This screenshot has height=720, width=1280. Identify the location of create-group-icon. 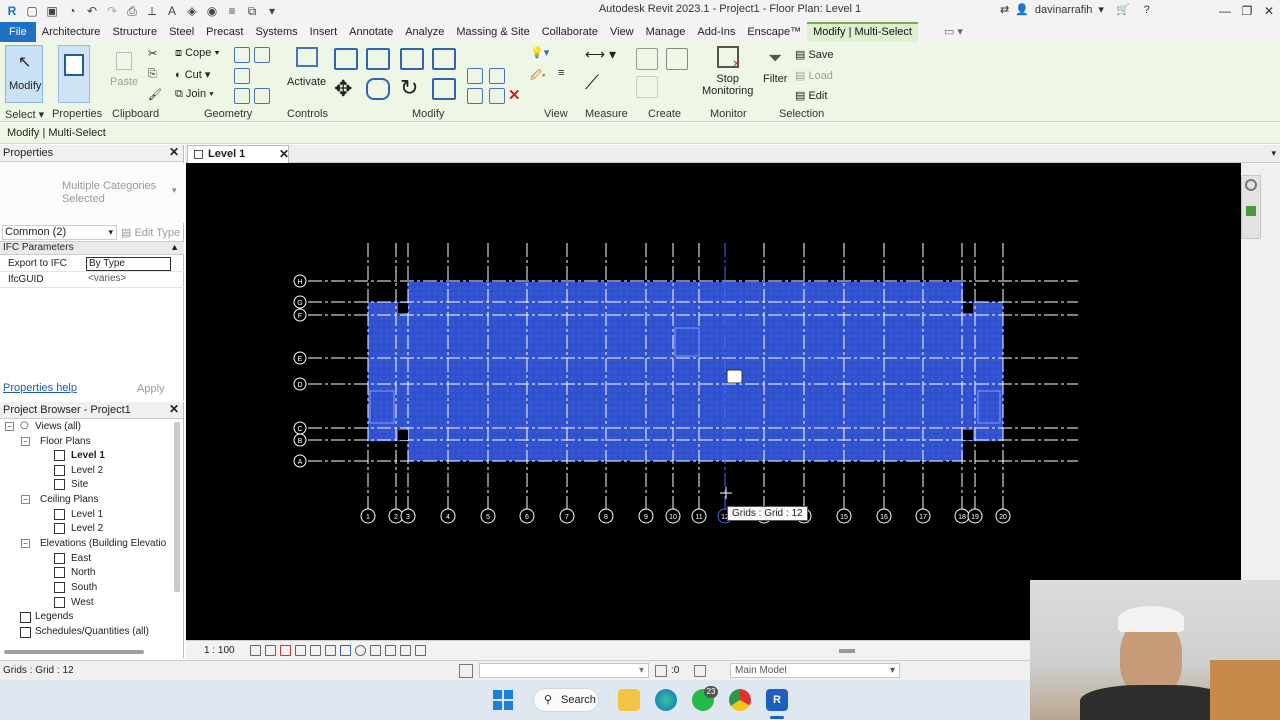
(677, 59).